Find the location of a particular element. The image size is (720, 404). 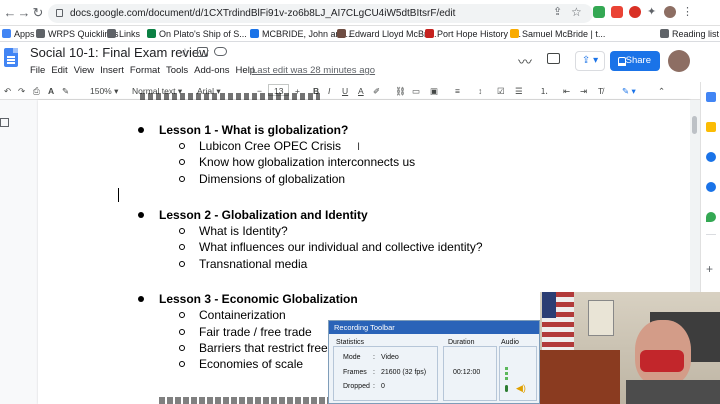

add-addon-icon: + is located at coordinates (709, 269).